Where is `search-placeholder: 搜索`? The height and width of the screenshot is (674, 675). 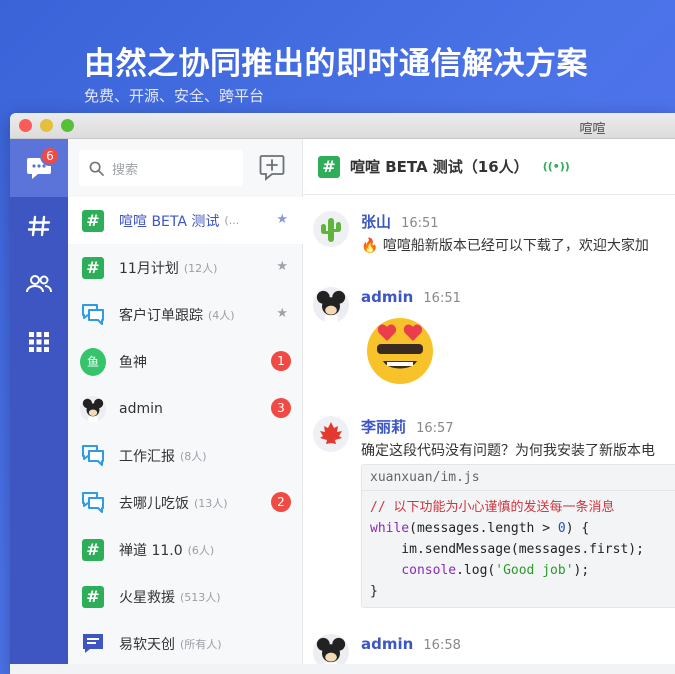
search-placeholder: 搜索 is located at coordinates (125, 170).